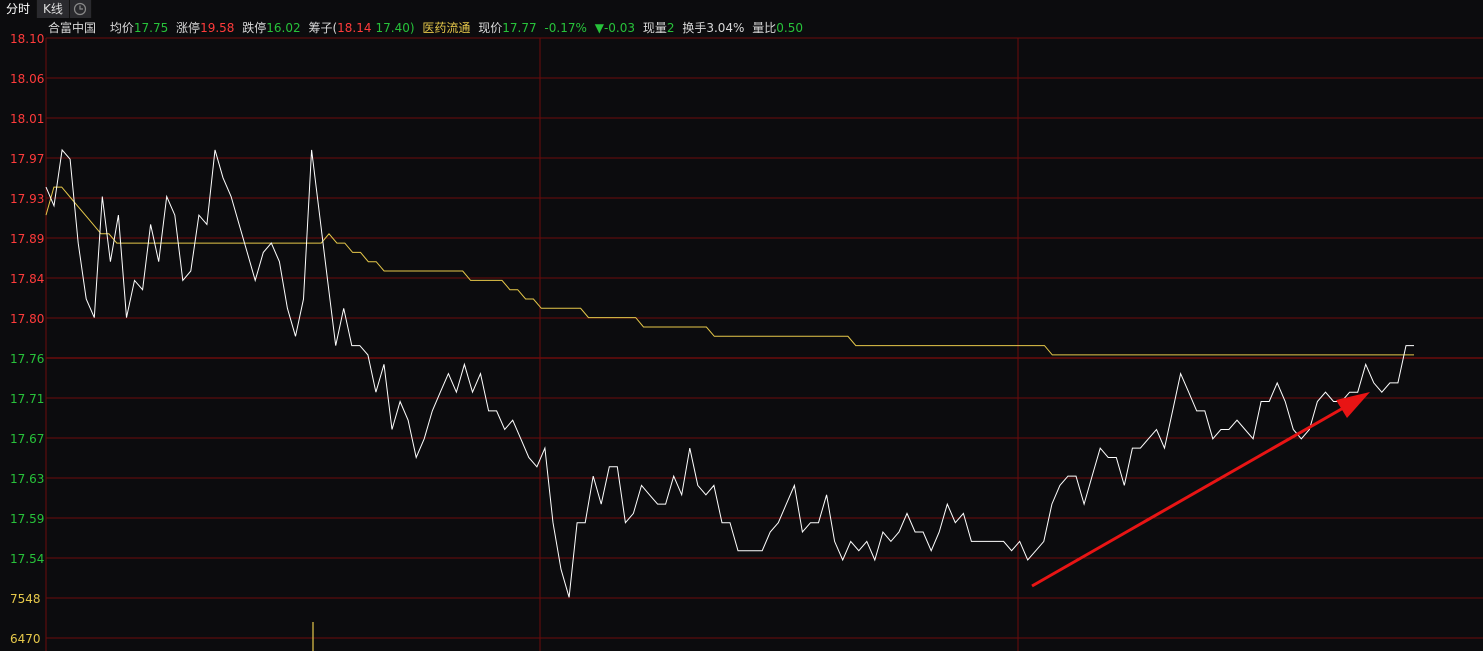  What do you see at coordinates (27, 439) in the screenshot?
I see `y-tick-label: 17.67` at bounding box center [27, 439].